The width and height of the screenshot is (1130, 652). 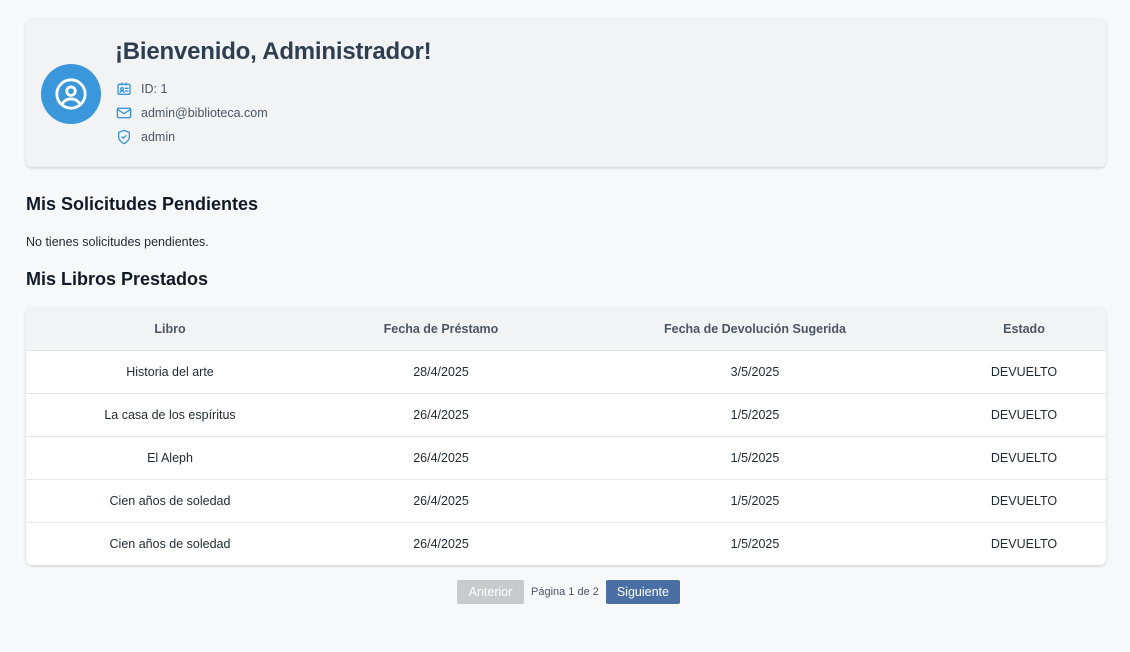 I want to click on cell-book: El Aleph, so click(x=170, y=458).